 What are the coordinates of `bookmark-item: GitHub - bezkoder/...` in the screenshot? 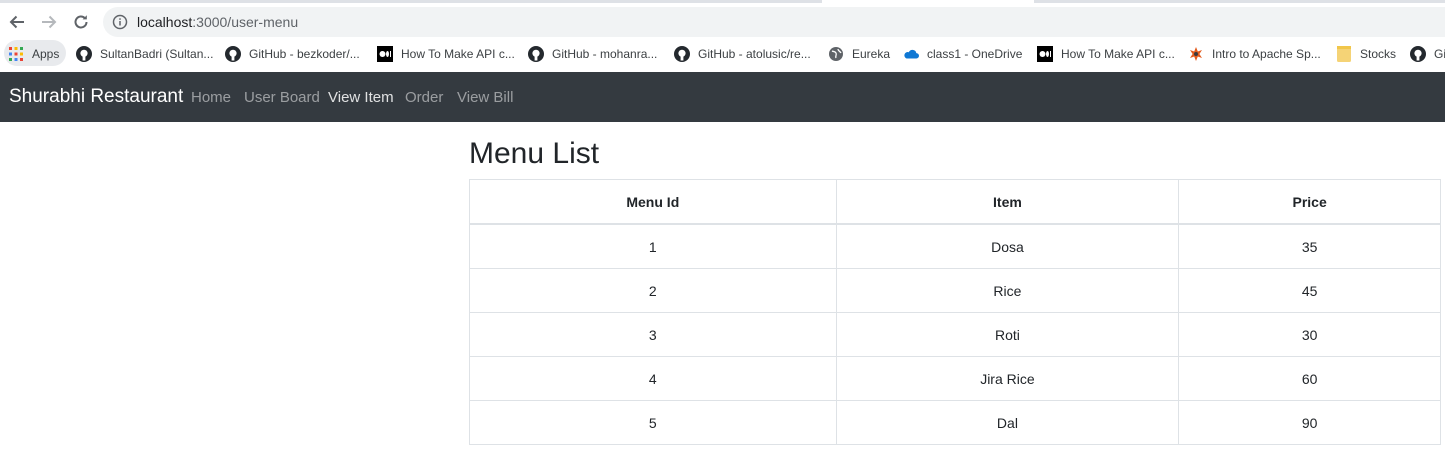 It's located at (292, 54).